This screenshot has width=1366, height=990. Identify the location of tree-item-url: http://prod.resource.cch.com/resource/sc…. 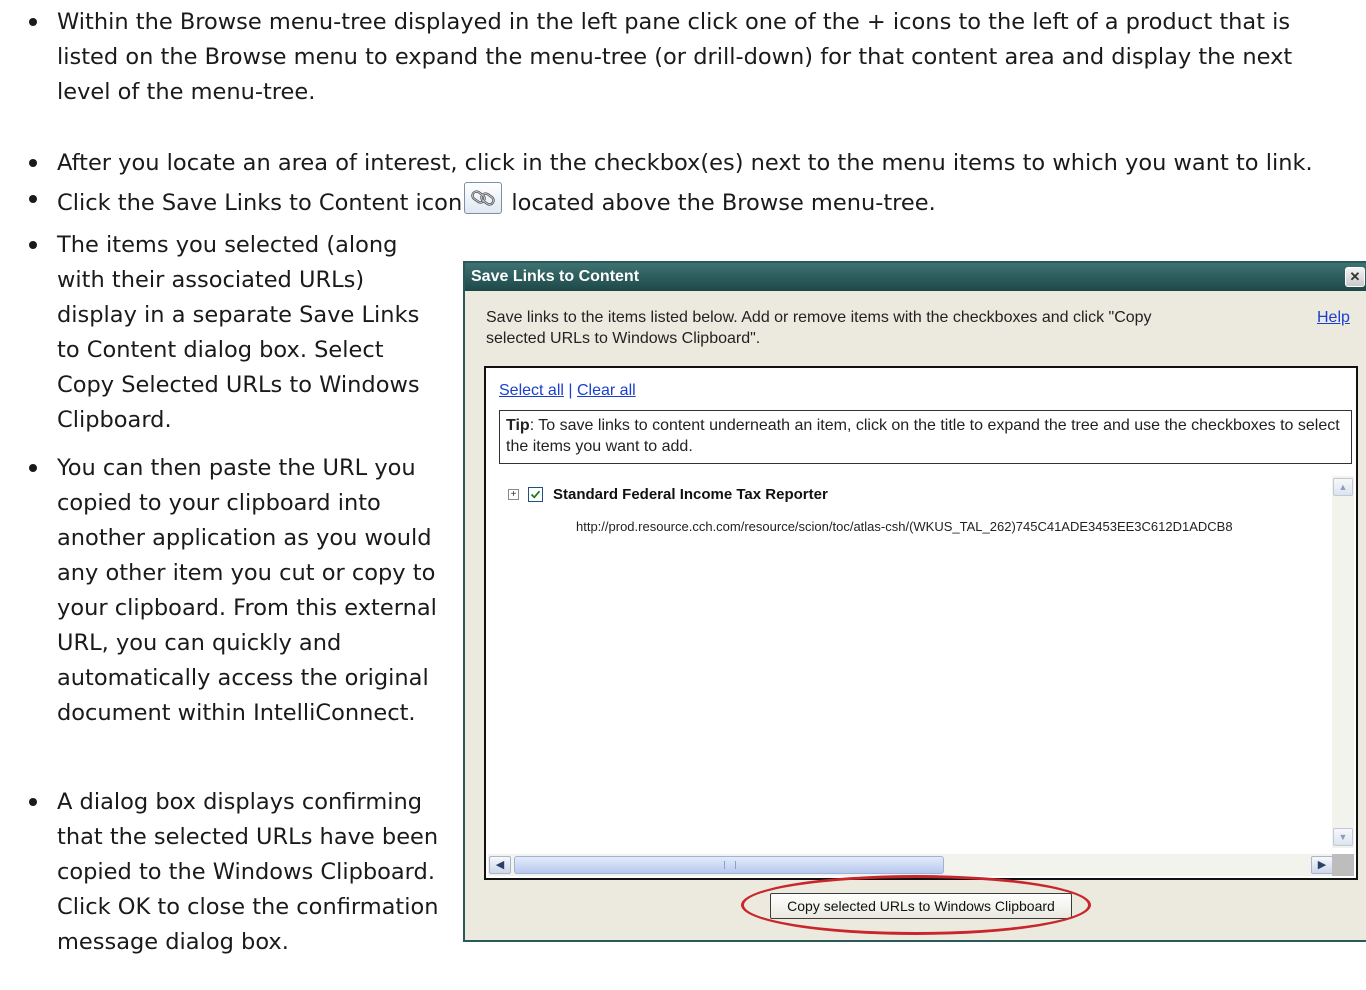
(904, 526).